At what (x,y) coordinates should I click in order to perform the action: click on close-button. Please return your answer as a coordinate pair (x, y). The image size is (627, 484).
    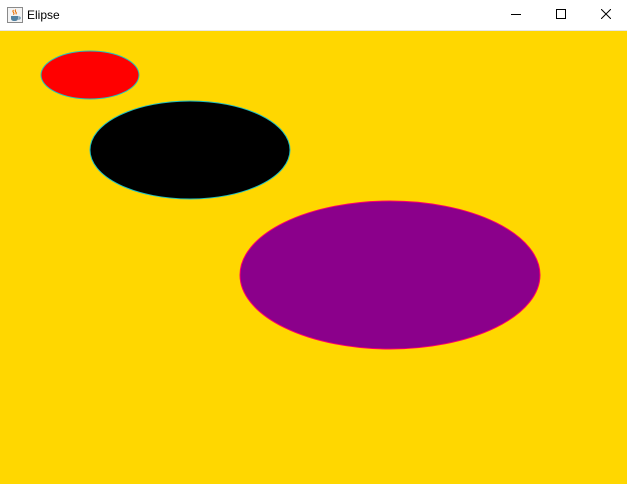
    Looking at the image, I should click on (605, 15).